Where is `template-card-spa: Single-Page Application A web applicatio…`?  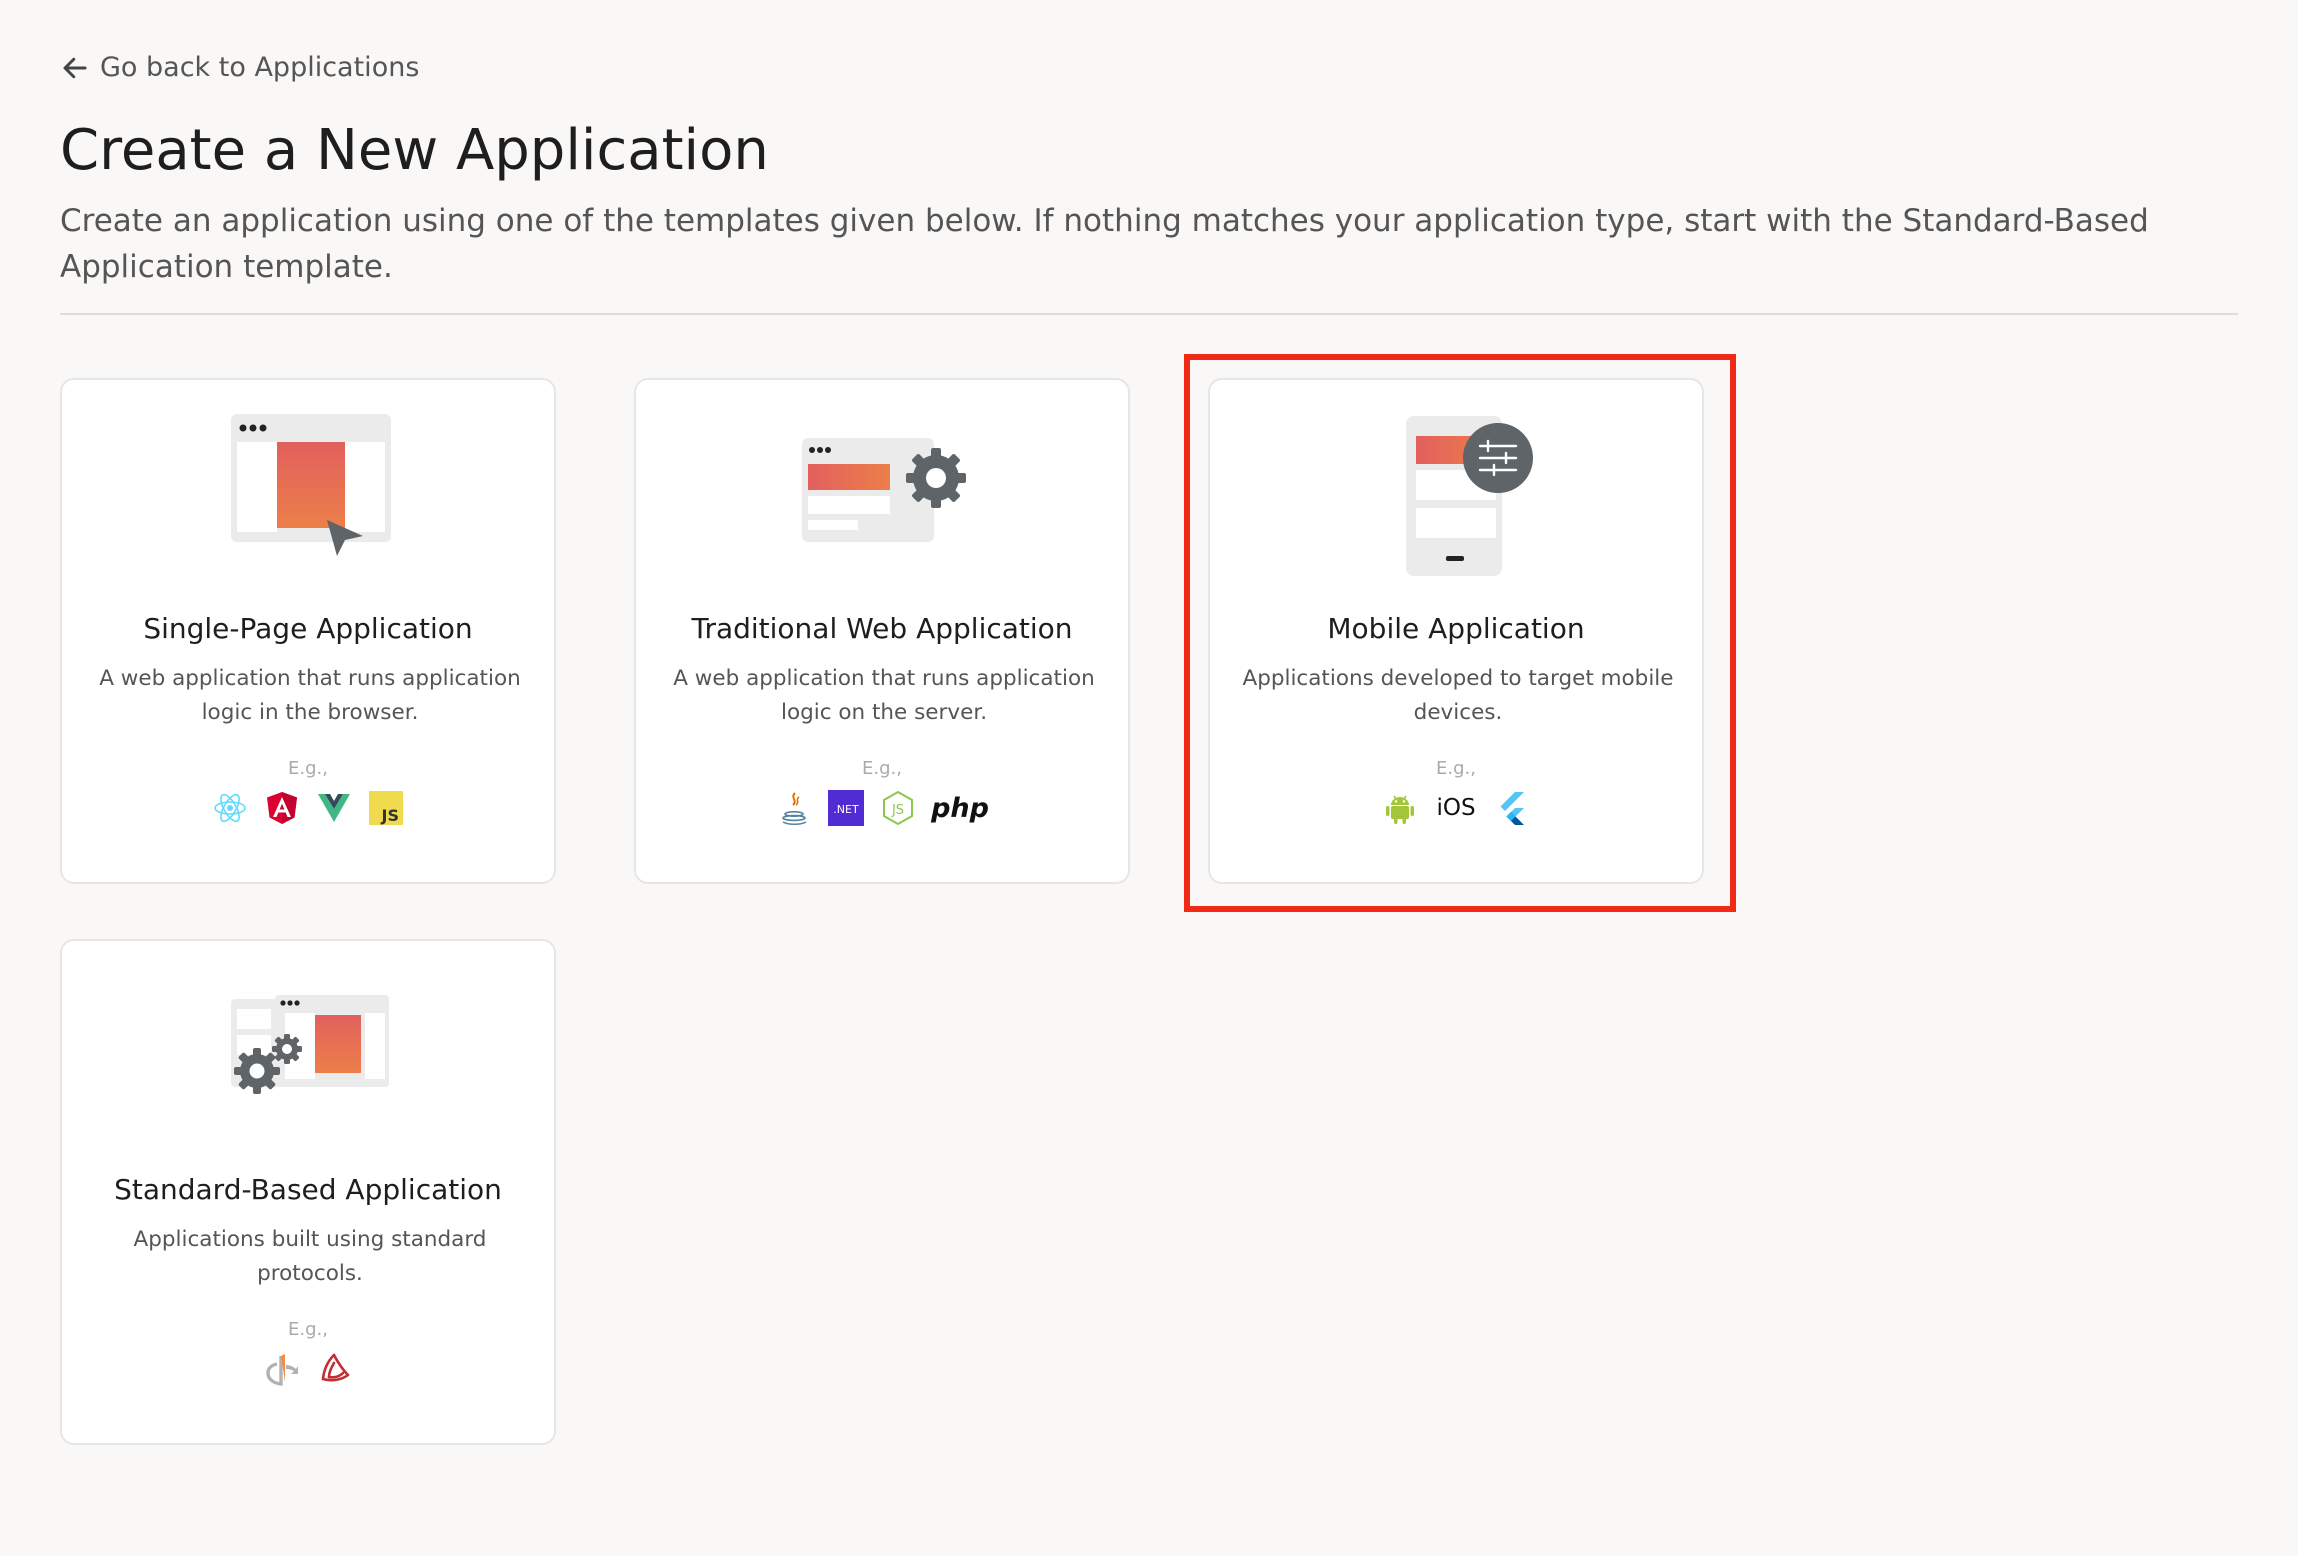 template-card-spa: Single-Page Application A web applicatio… is located at coordinates (308, 631).